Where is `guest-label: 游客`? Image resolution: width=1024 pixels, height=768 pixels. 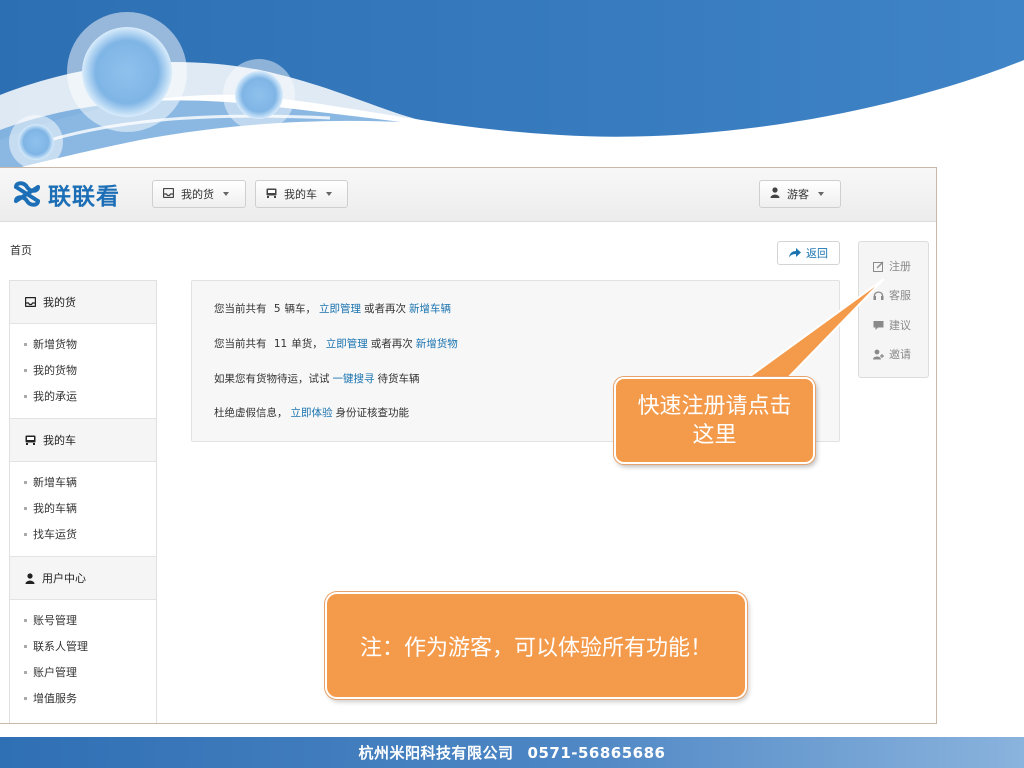
guest-label: 游客 is located at coordinates (798, 194).